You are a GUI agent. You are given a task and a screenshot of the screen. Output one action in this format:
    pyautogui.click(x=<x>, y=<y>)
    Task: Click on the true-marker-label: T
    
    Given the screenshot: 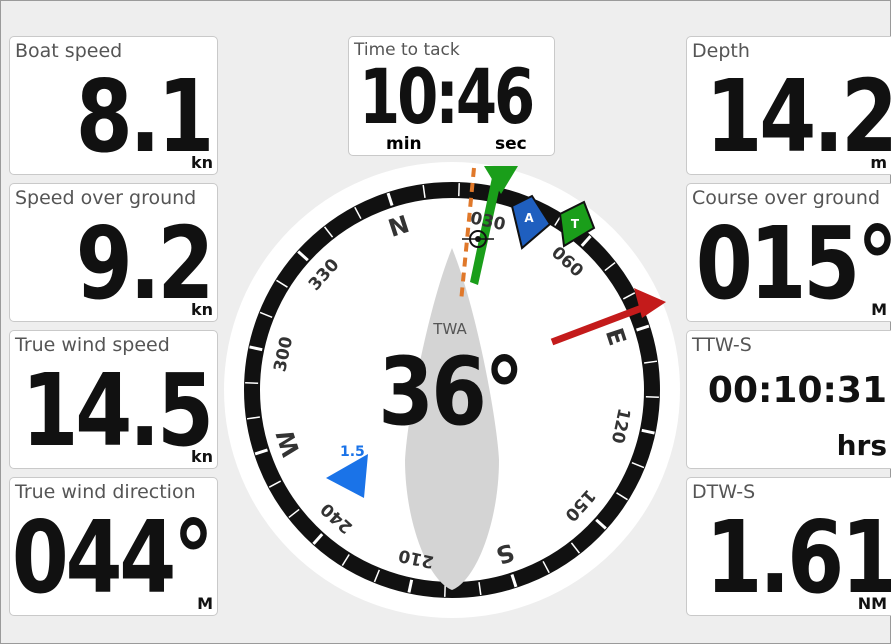 What is the action you would take?
    pyautogui.click(x=575, y=224)
    